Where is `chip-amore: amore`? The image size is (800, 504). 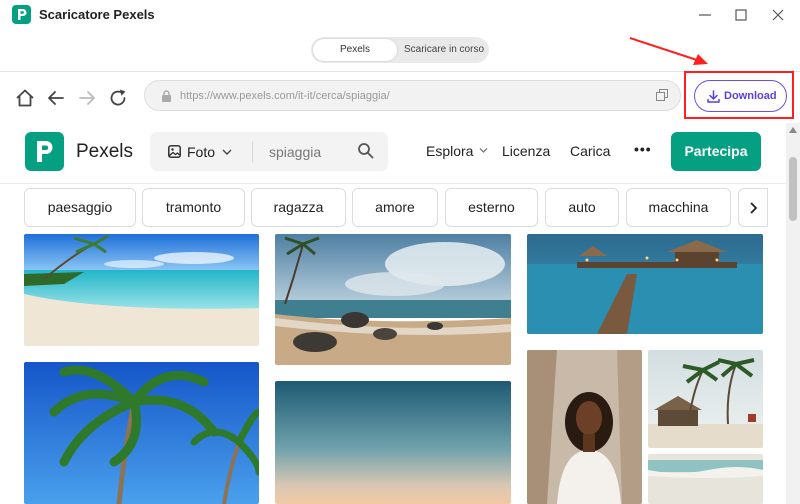 chip-amore: amore is located at coordinates (395, 207).